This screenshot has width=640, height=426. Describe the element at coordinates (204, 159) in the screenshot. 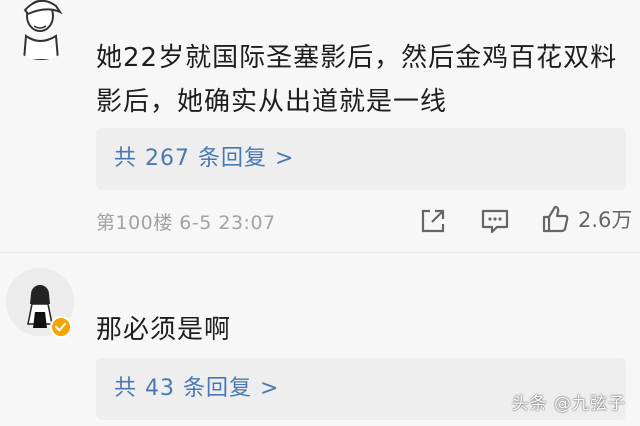

I see `view-replies-link-1: 共 267 条回复 >` at that location.